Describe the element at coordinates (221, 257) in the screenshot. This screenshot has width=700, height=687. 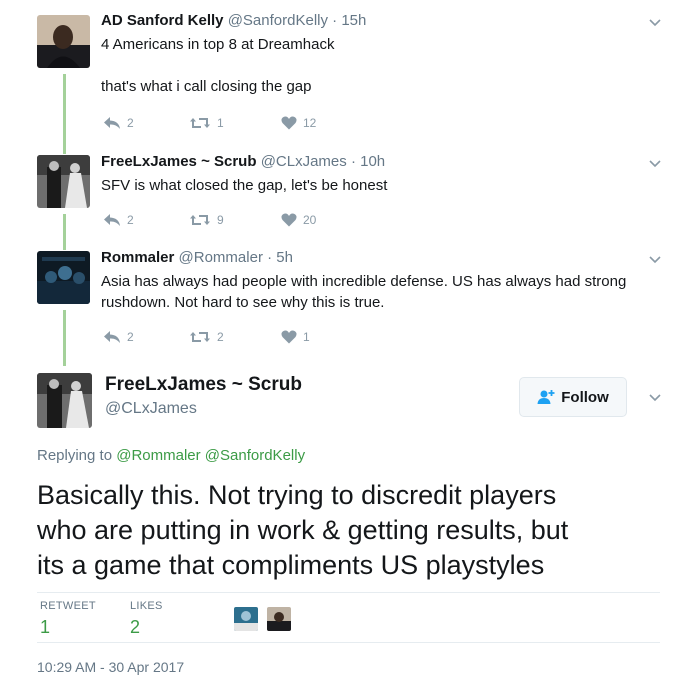
I see `author-handle: @Rommaler` at that location.